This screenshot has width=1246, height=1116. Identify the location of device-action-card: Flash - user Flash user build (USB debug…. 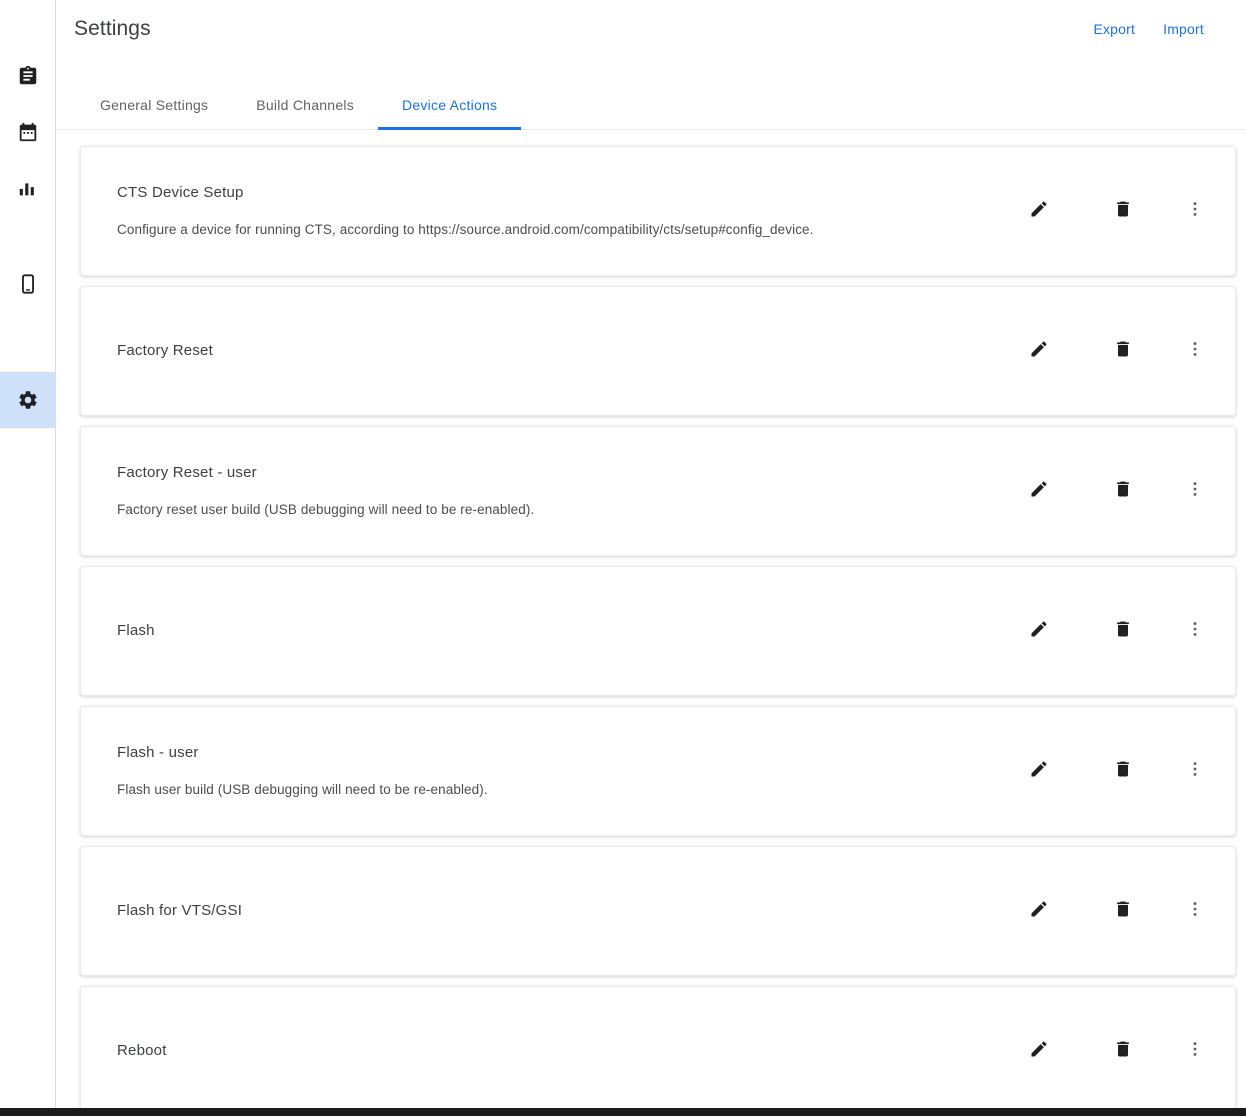
(658, 771).